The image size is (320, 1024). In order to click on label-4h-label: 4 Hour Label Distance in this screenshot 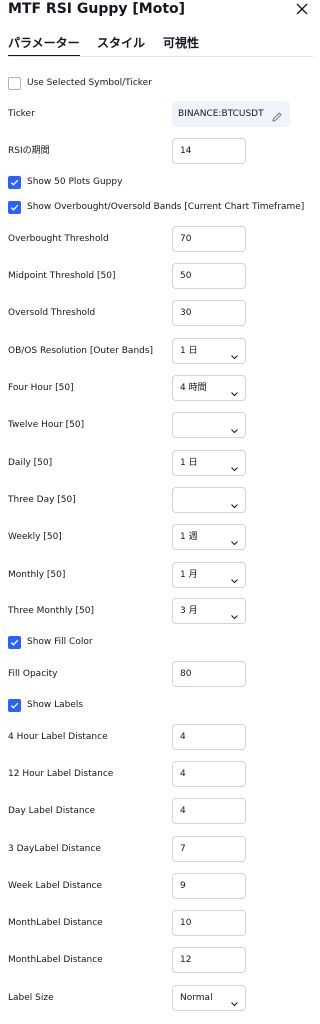, I will do `click(58, 737)`.